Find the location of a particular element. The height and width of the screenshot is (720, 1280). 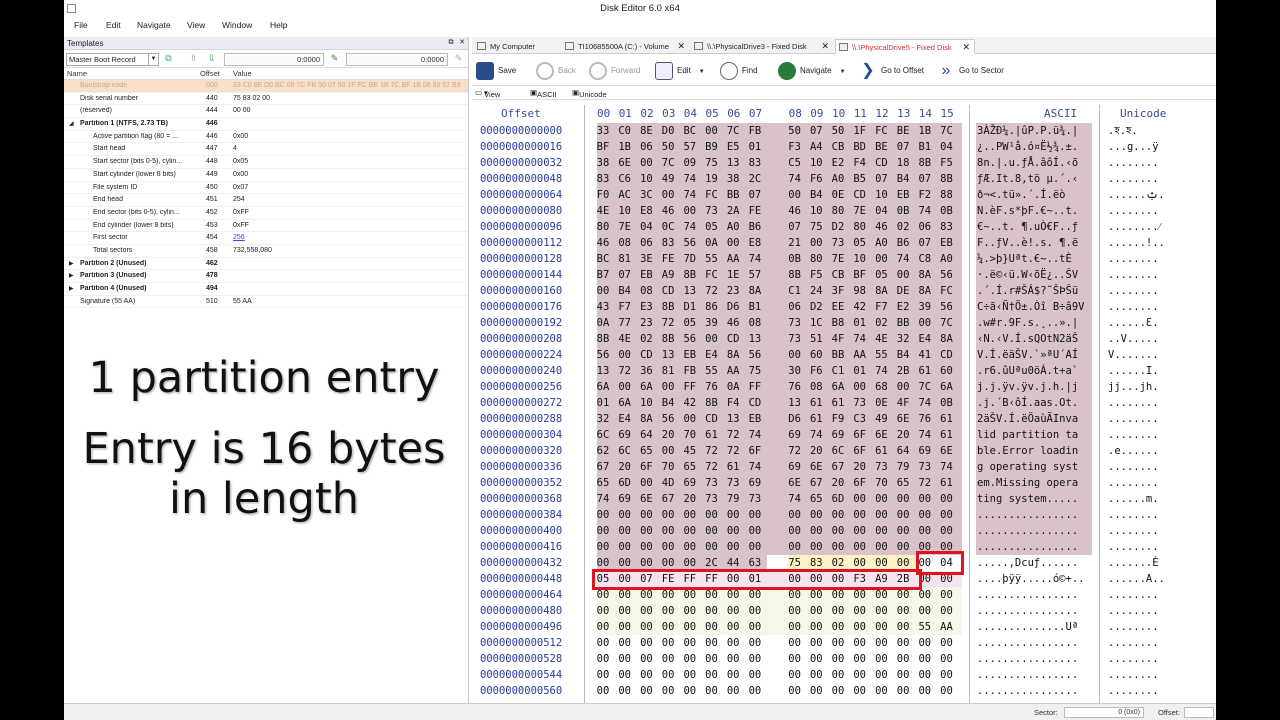

template-row: First sector 454 256 is located at coordinates (266, 238).